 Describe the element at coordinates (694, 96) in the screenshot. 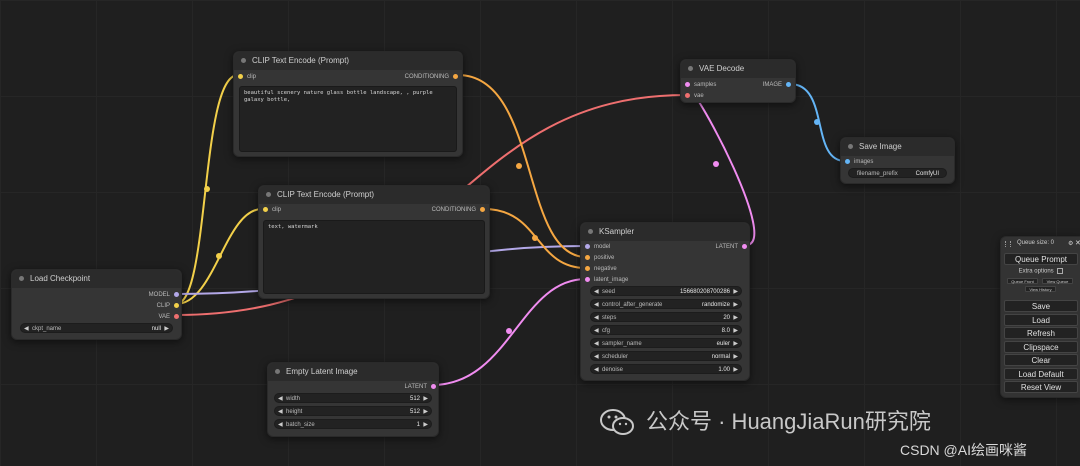

I see `vae-input: vae` at that location.